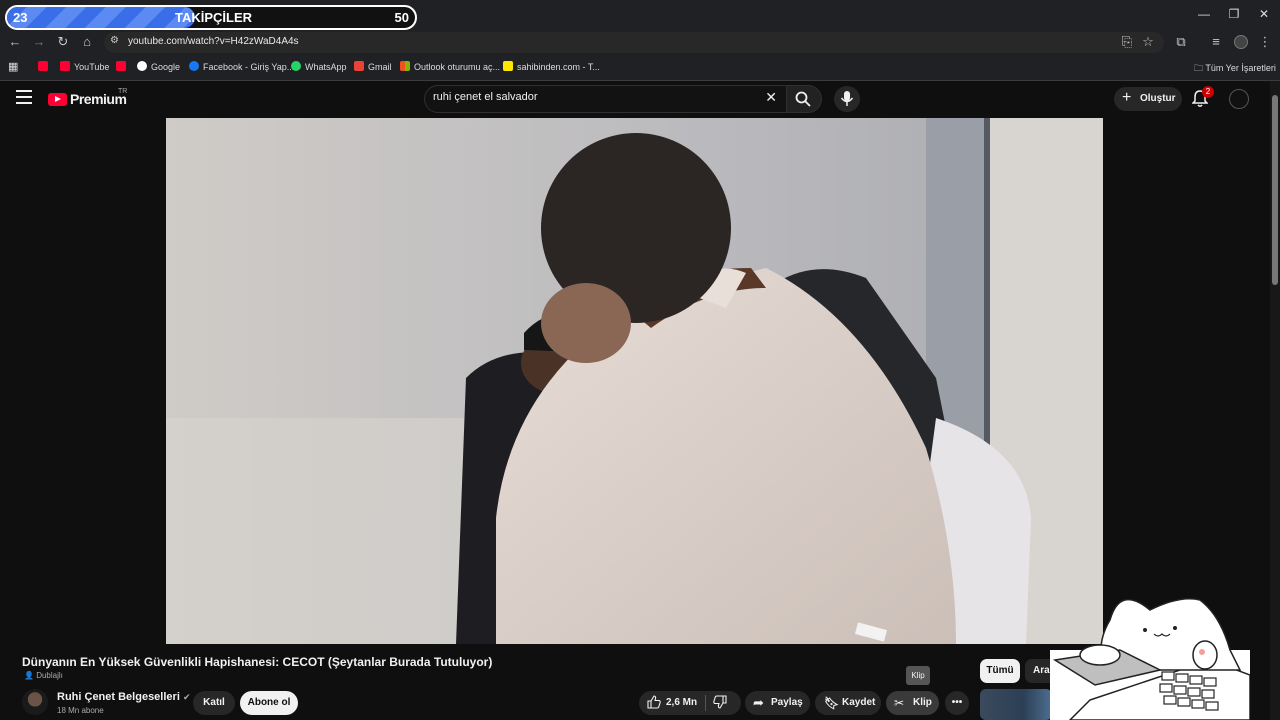  What do you see at coordinates (114, 40) in the screenshot?
I see `site-info-icon: ⚙` at bounding box center [114, 40].